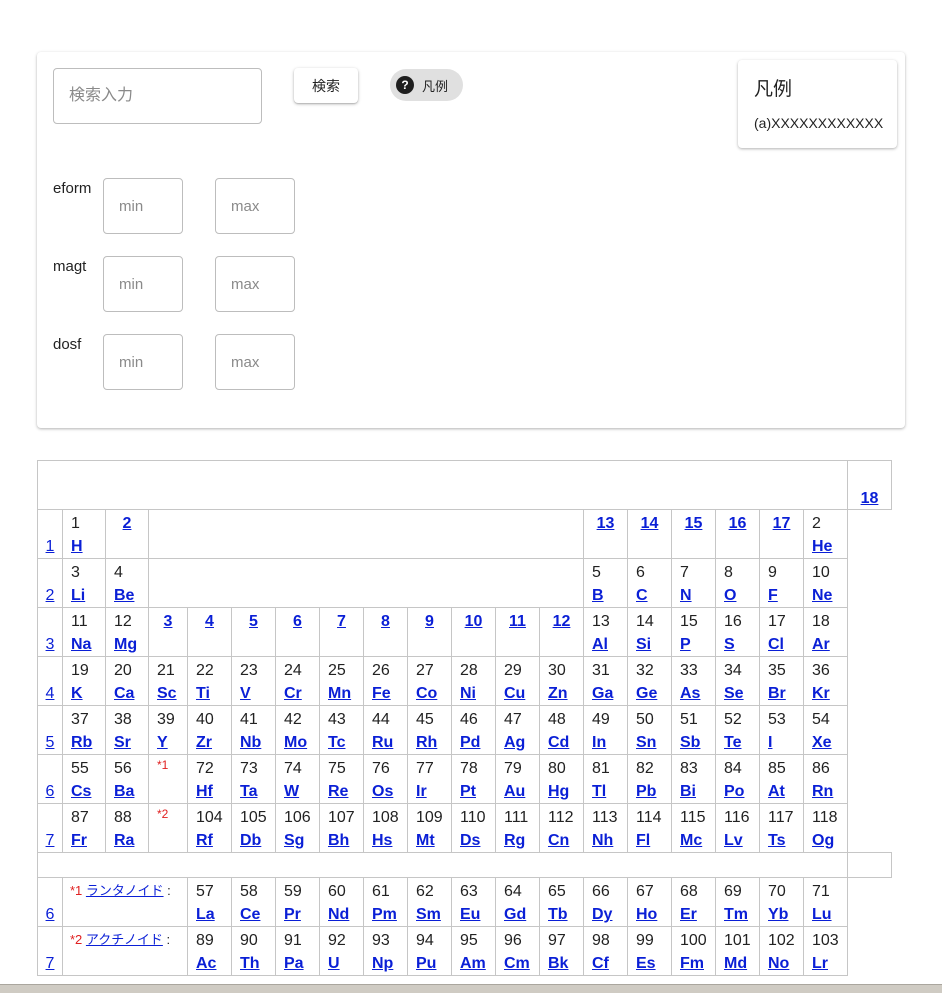 The image size is (942, 993). I want to click on group-link: 12, so click(562, 622).